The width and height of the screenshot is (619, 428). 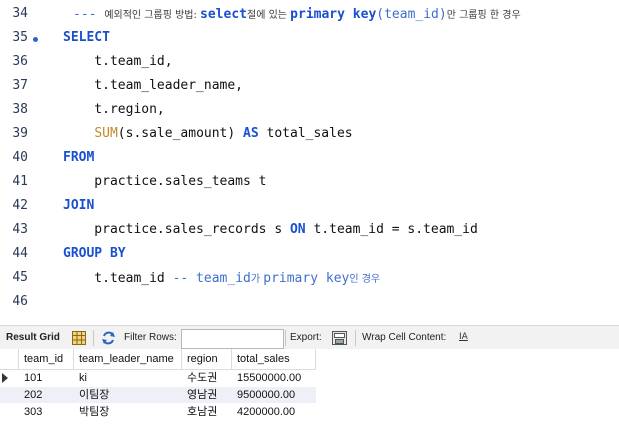 I want to click on code-line: 42 JOIN, so click(x=309, y=208).